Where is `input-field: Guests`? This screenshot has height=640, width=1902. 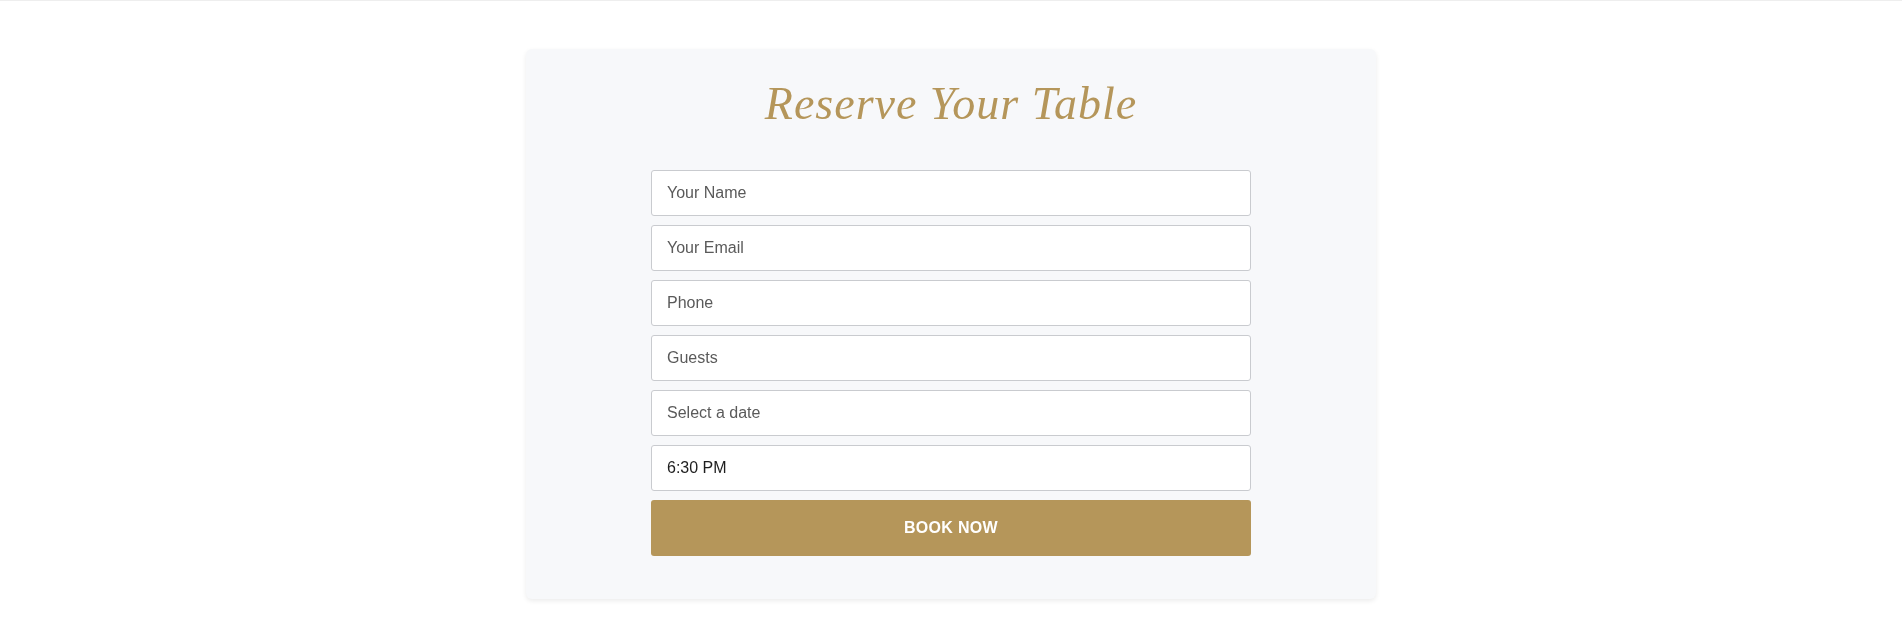
input-field: Guests is located at coordinates (951, 358).